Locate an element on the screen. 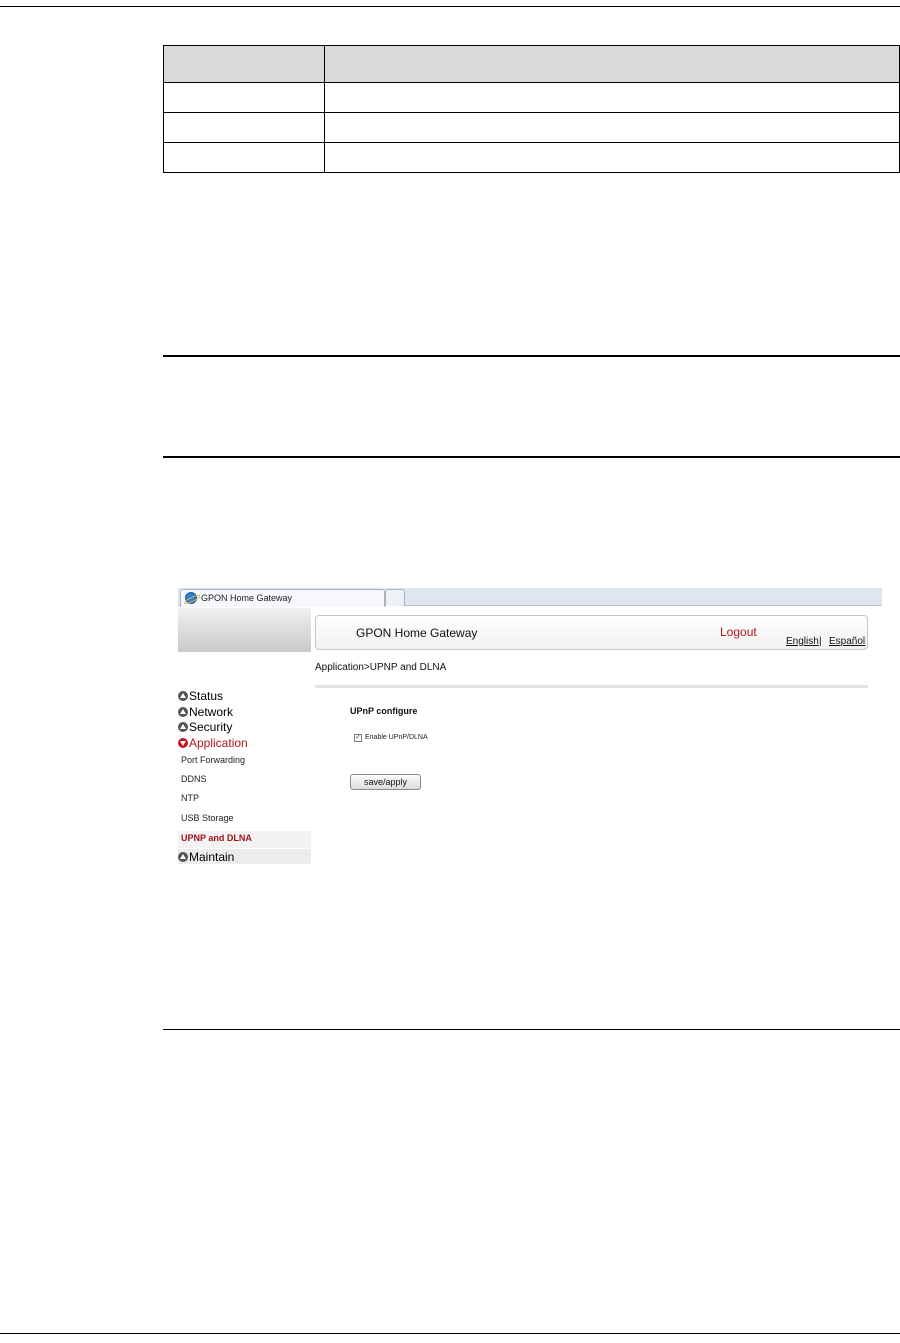 This screenshot has width=900, height=1343. checkmark-icon: ✓ is located at coordinates (358, 737).